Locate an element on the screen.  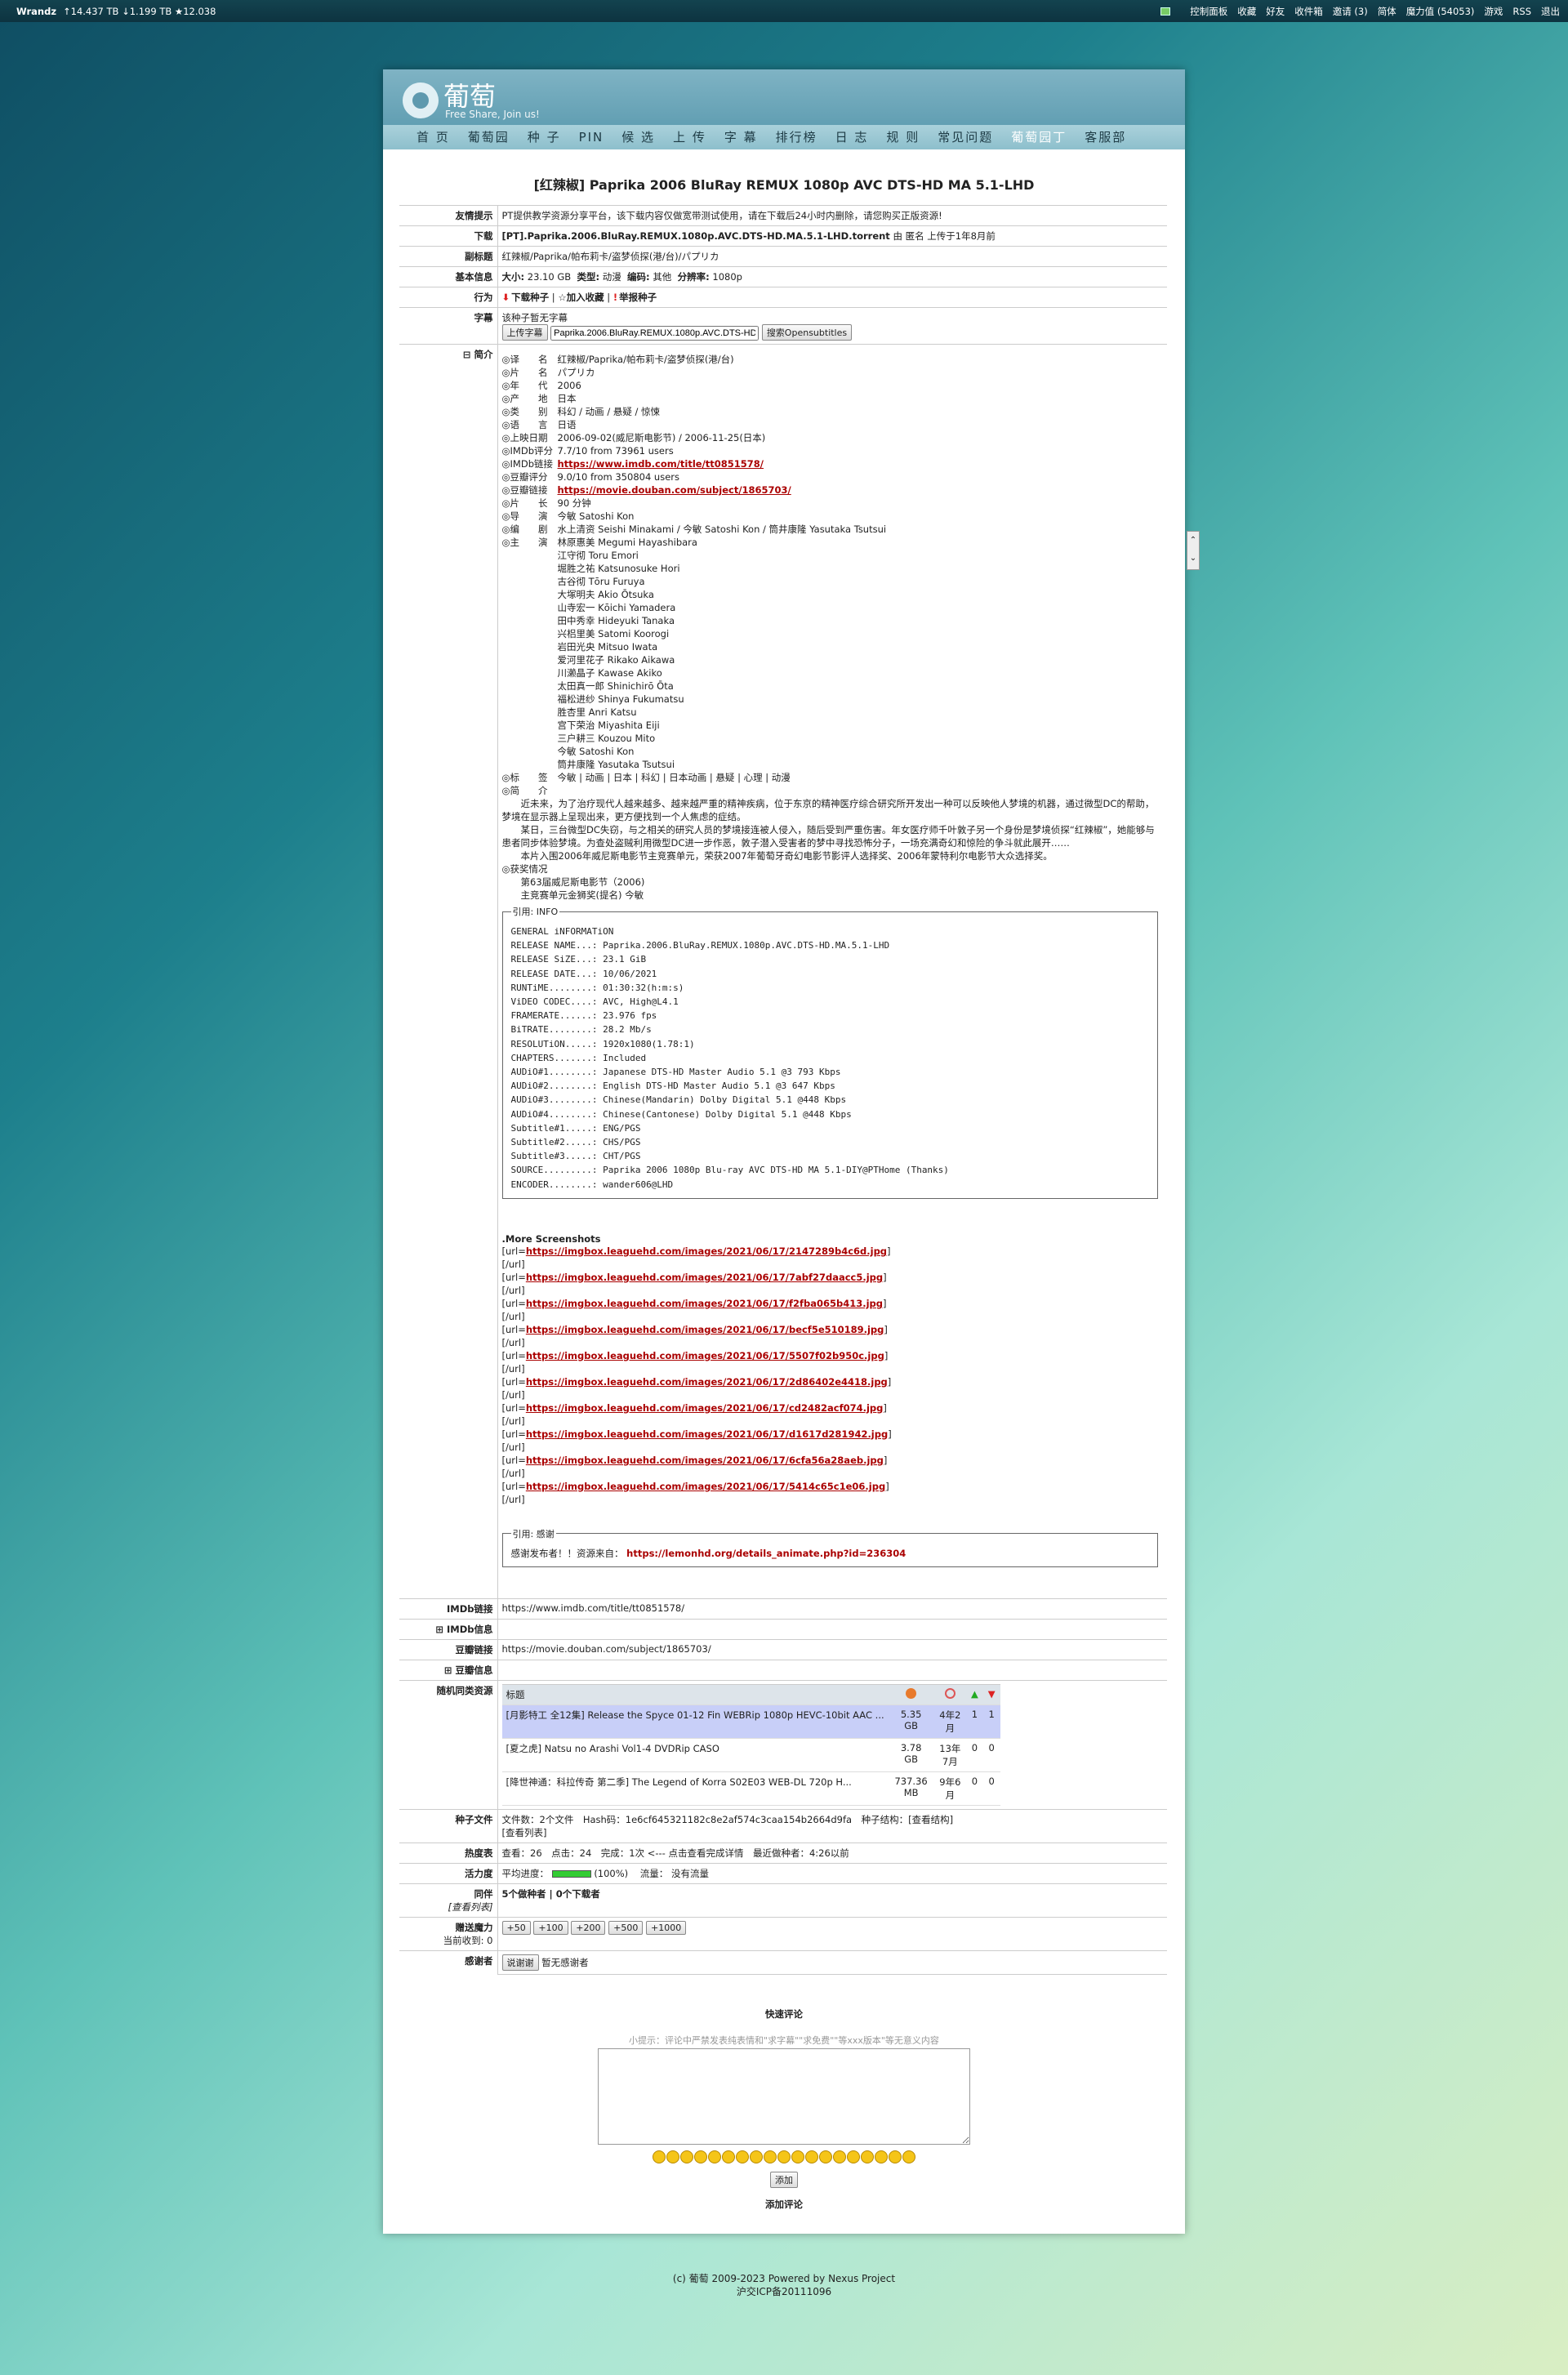
label-torrent-file: 种子文件 is located at coordinates (448, 1825).